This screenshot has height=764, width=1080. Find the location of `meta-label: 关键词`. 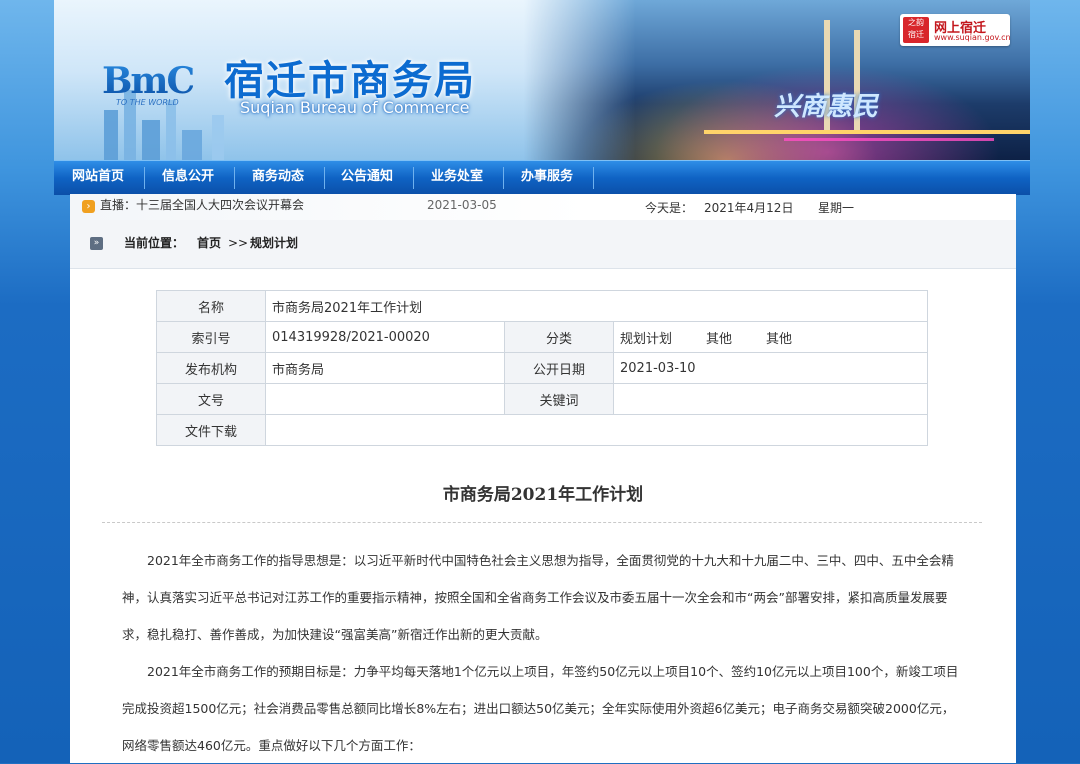

meta-label: 关键词 is located at coordinates (559, 399).